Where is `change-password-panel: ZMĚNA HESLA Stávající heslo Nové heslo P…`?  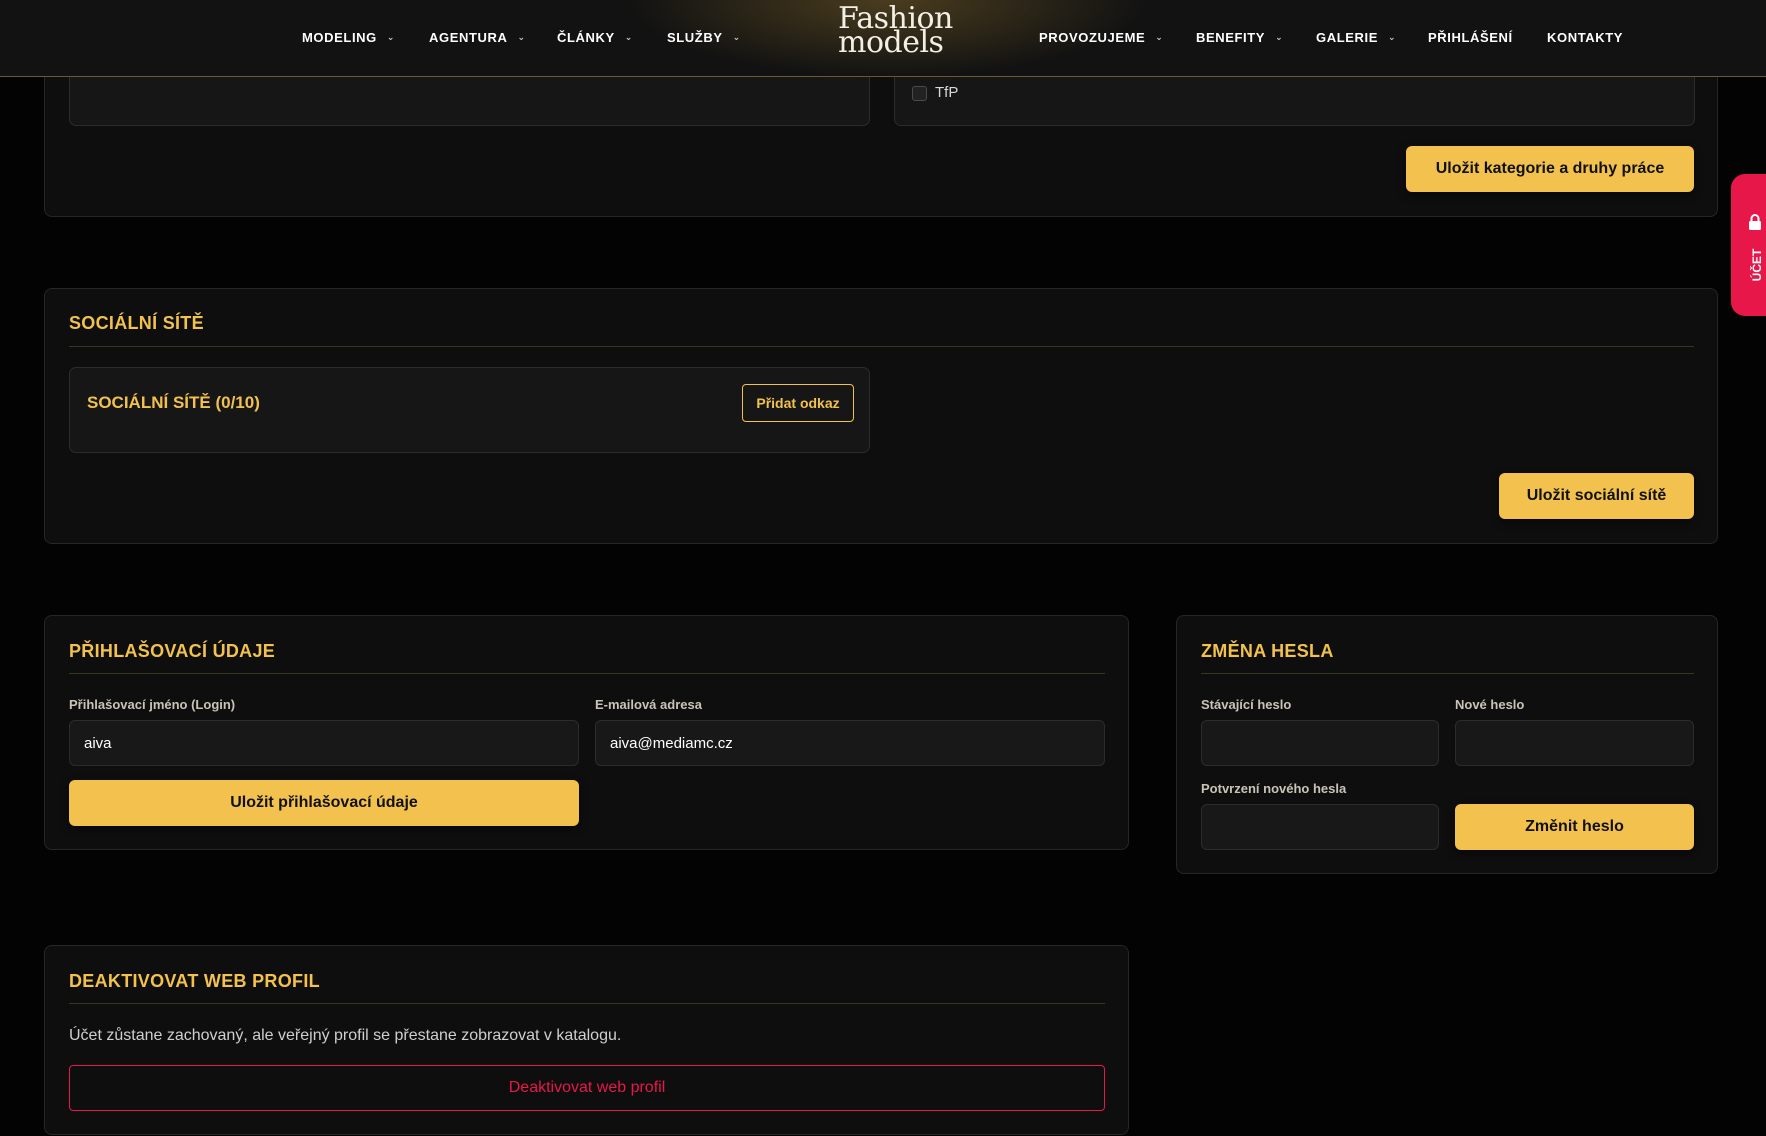
change-password-panel: ZMĚNA HESLA Stávající heslo Nové heslo P… is located at coordinates (1447, 744).